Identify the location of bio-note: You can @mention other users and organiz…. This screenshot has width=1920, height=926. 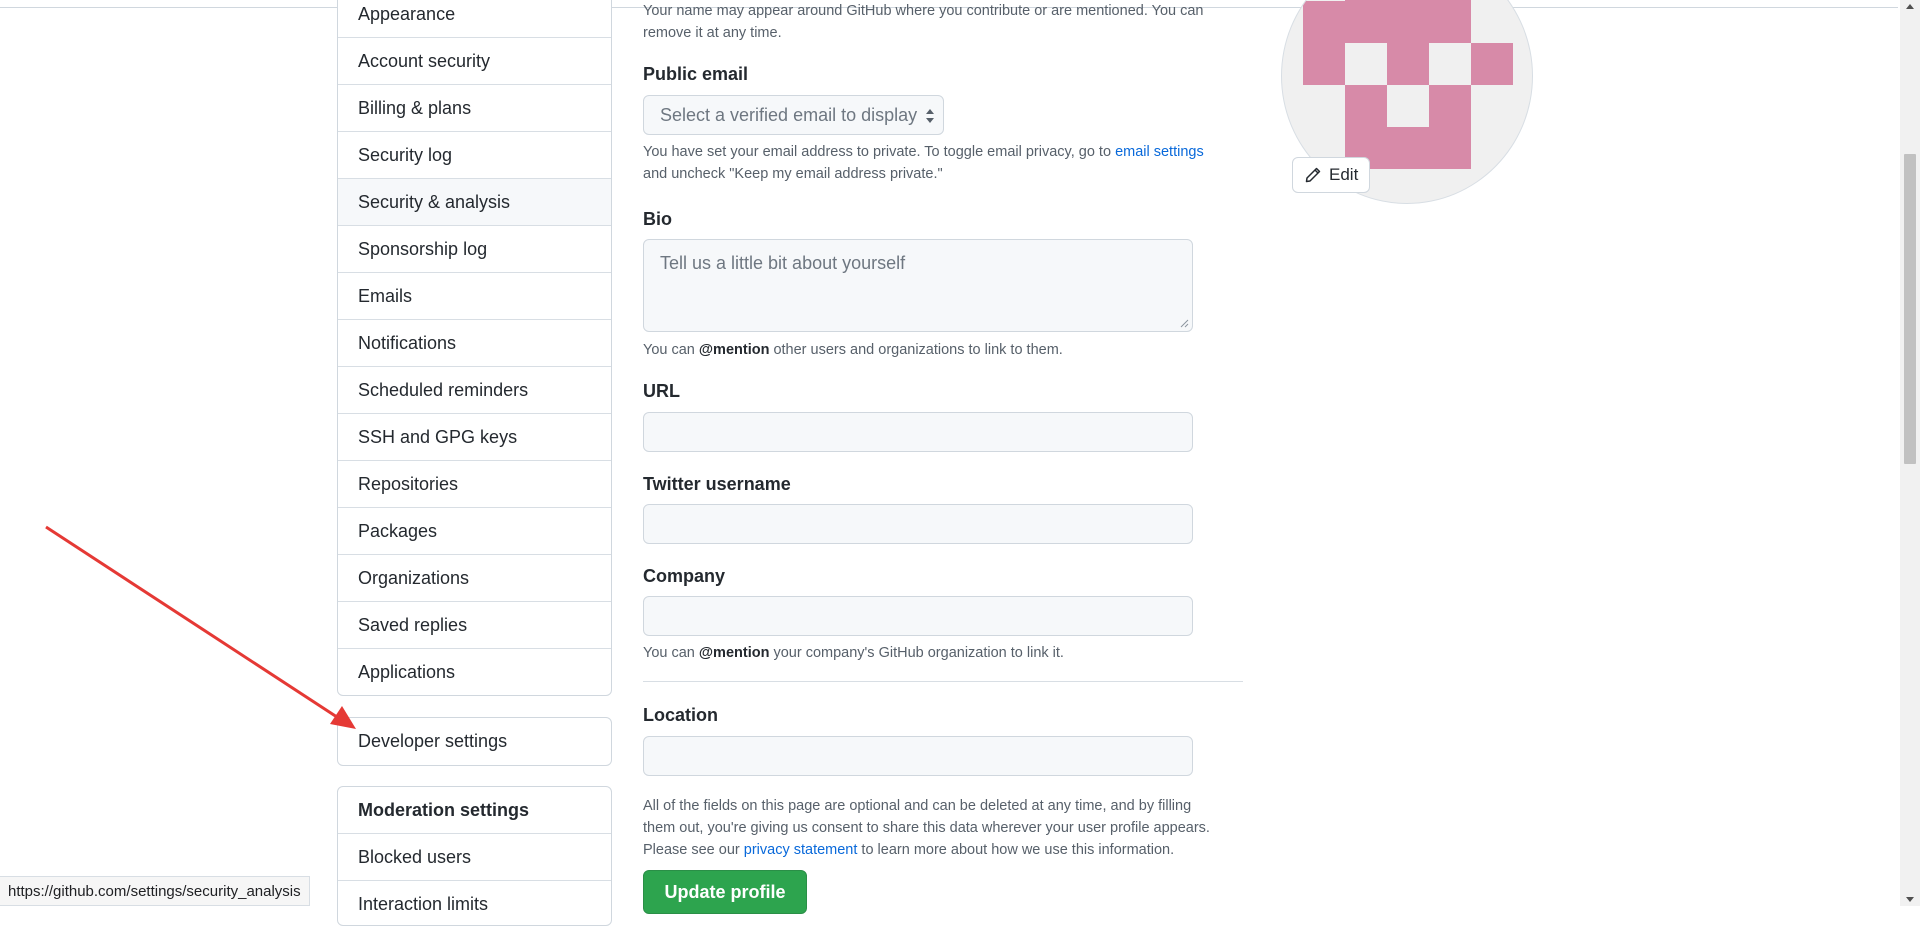
(853, 350).